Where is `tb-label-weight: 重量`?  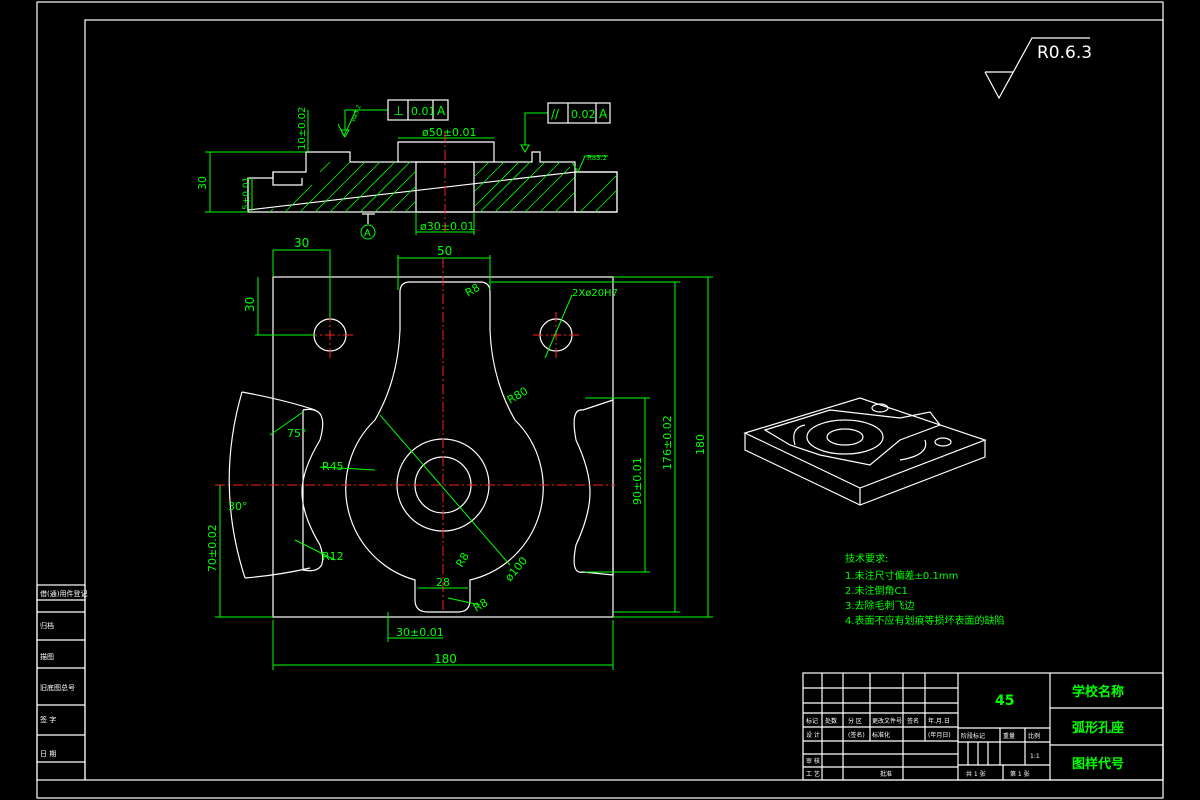
tb-label-weight: 重量 is located at coordinates (1009, 736).